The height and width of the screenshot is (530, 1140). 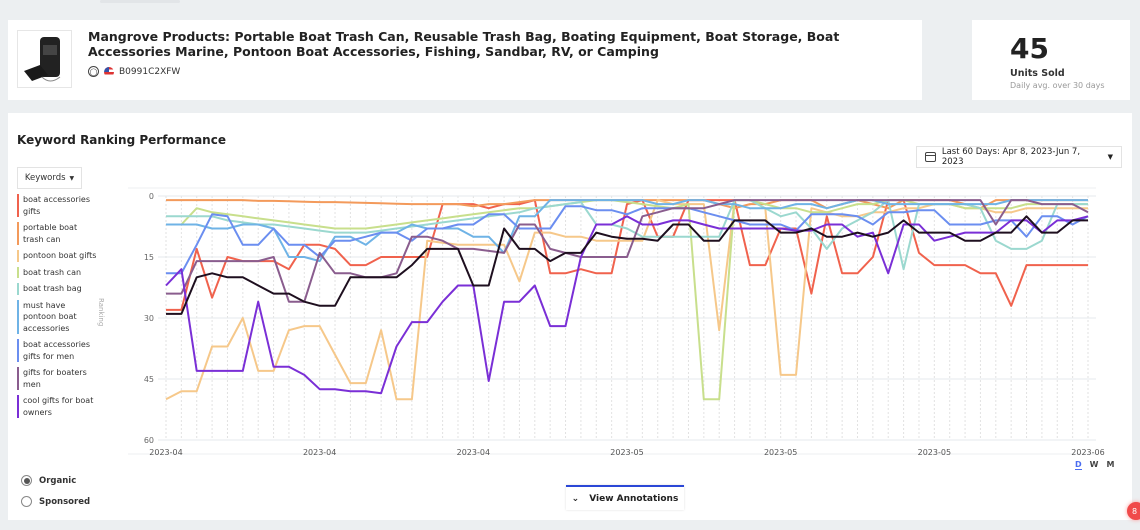 What do you see at coordinates (634, 498) in the screenshot?
I see `view-annotations-label: View Annotations` at bounding box center [634, 498].